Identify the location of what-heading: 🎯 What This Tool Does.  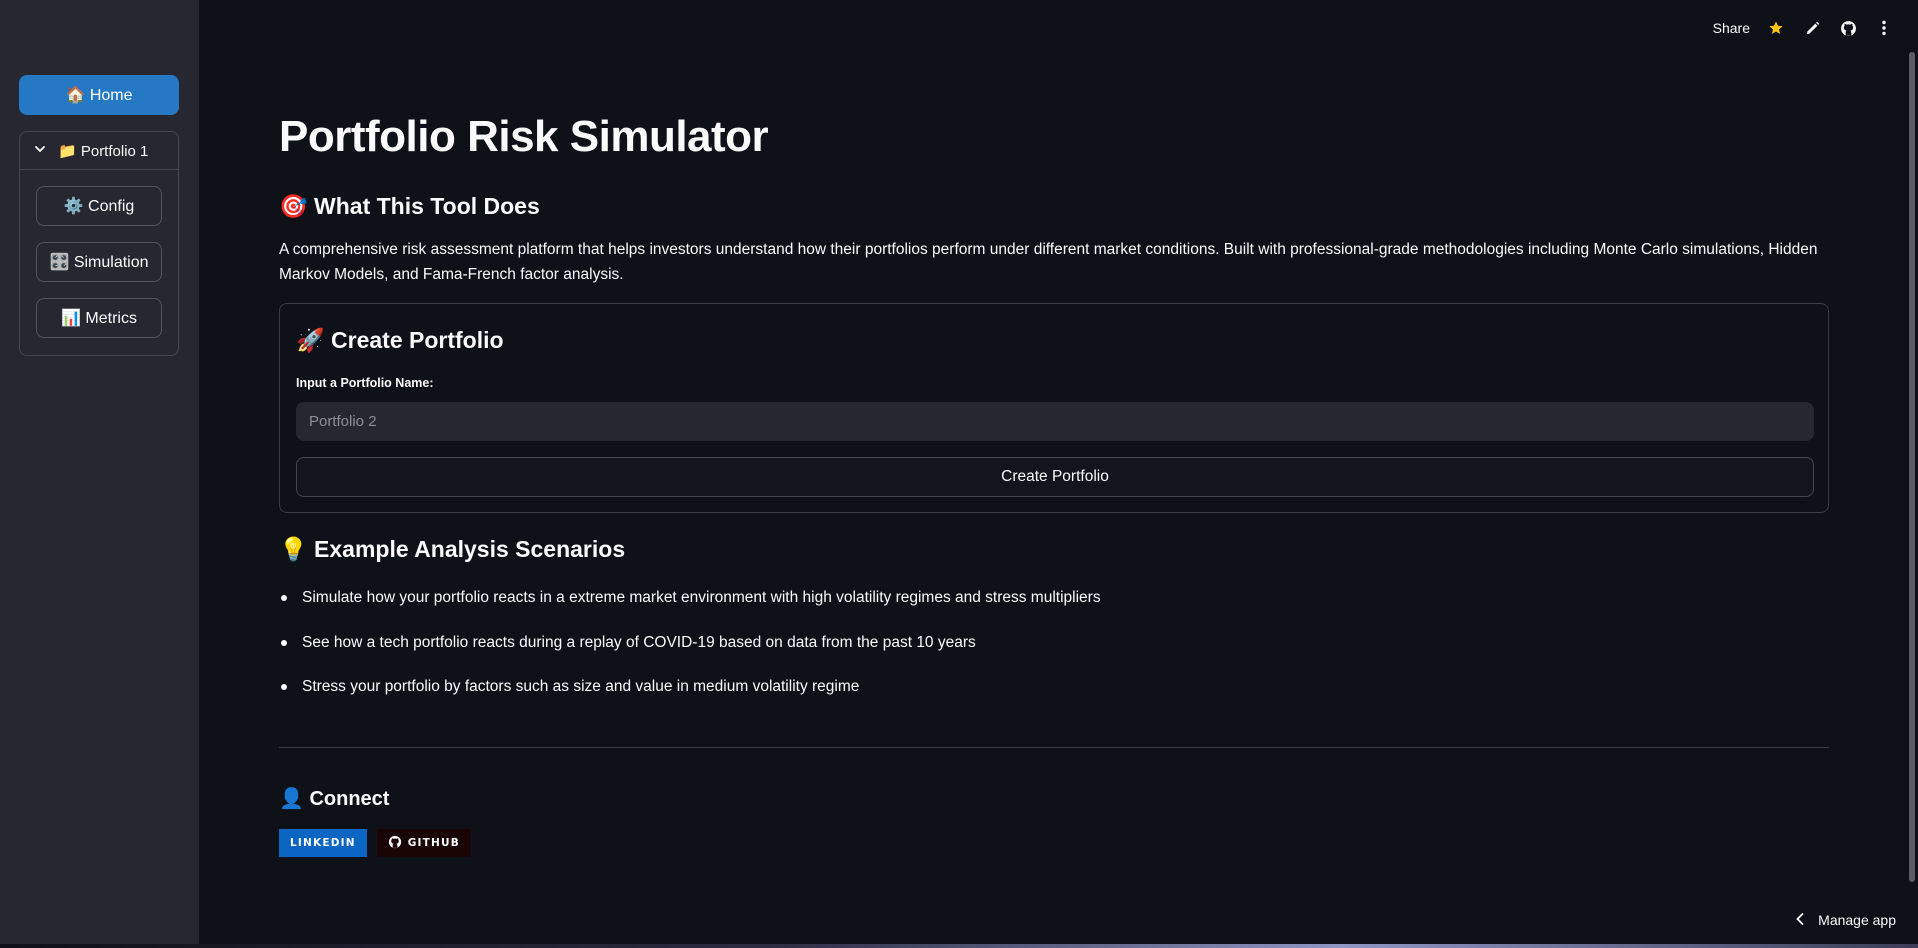
(409, 206).